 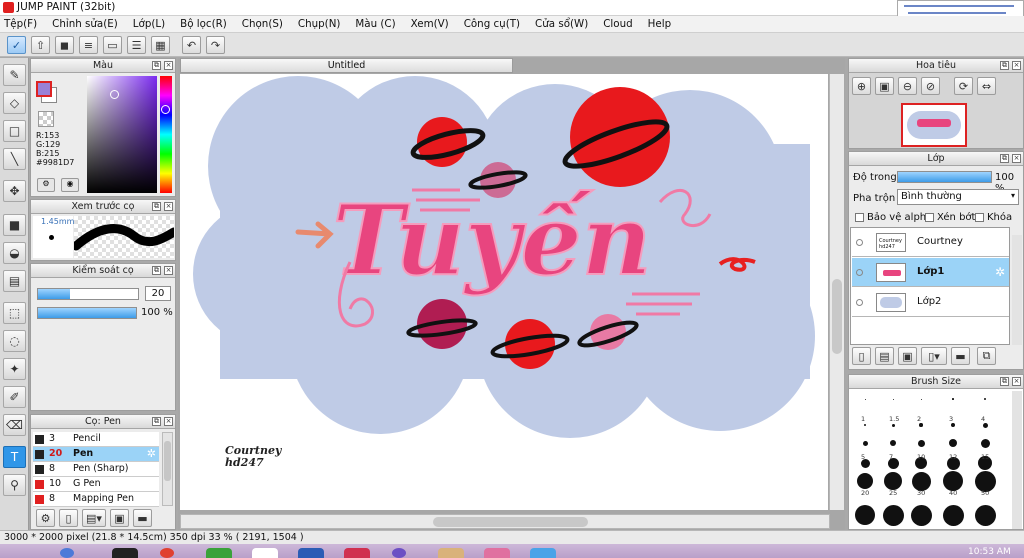 I want to click on eraser-tool-icon: ◇, so click(x=14, y=103).